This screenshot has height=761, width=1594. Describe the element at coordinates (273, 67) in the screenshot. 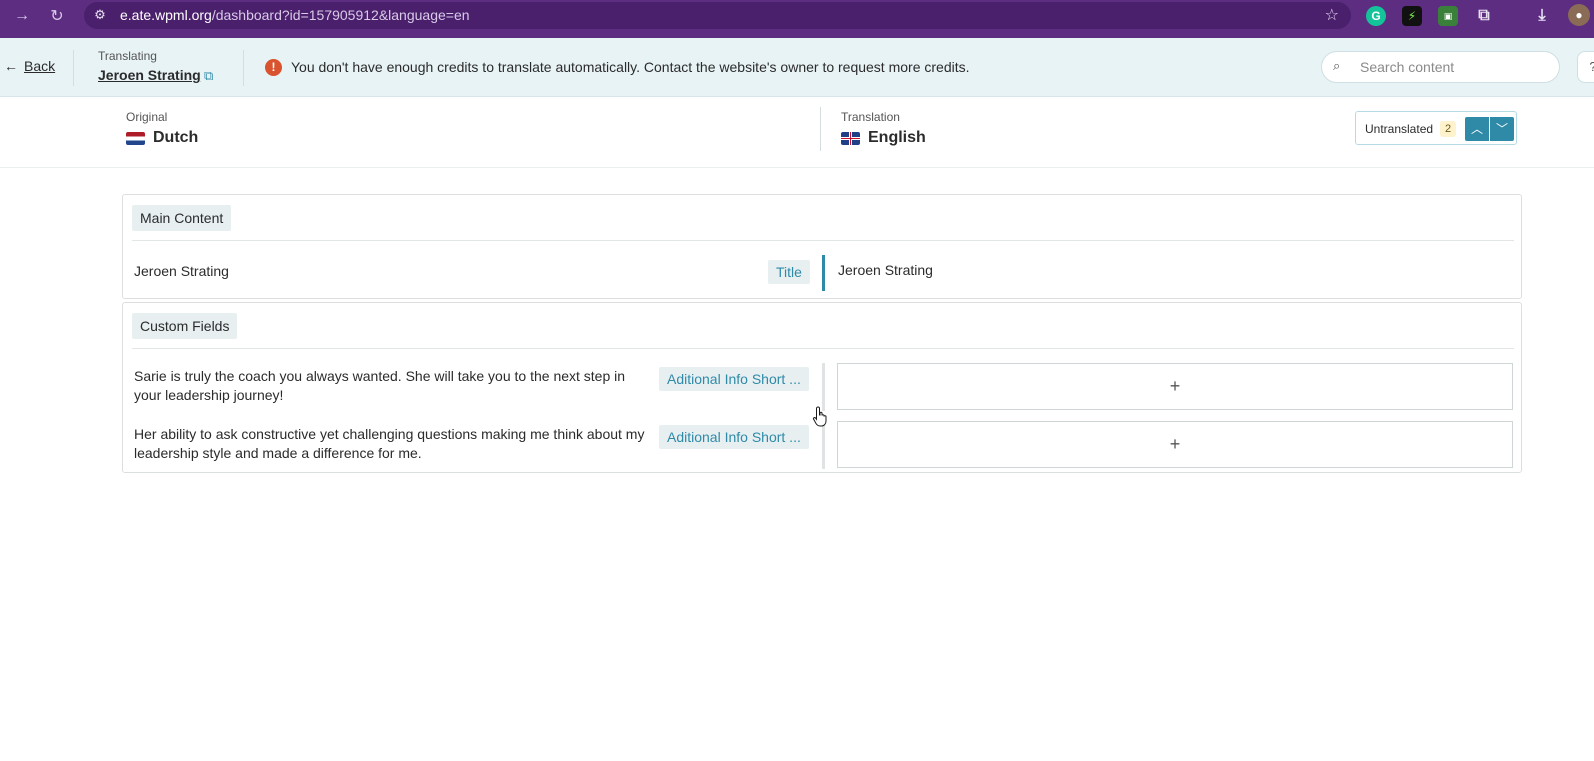

I see `alert-icon: !` at that location.